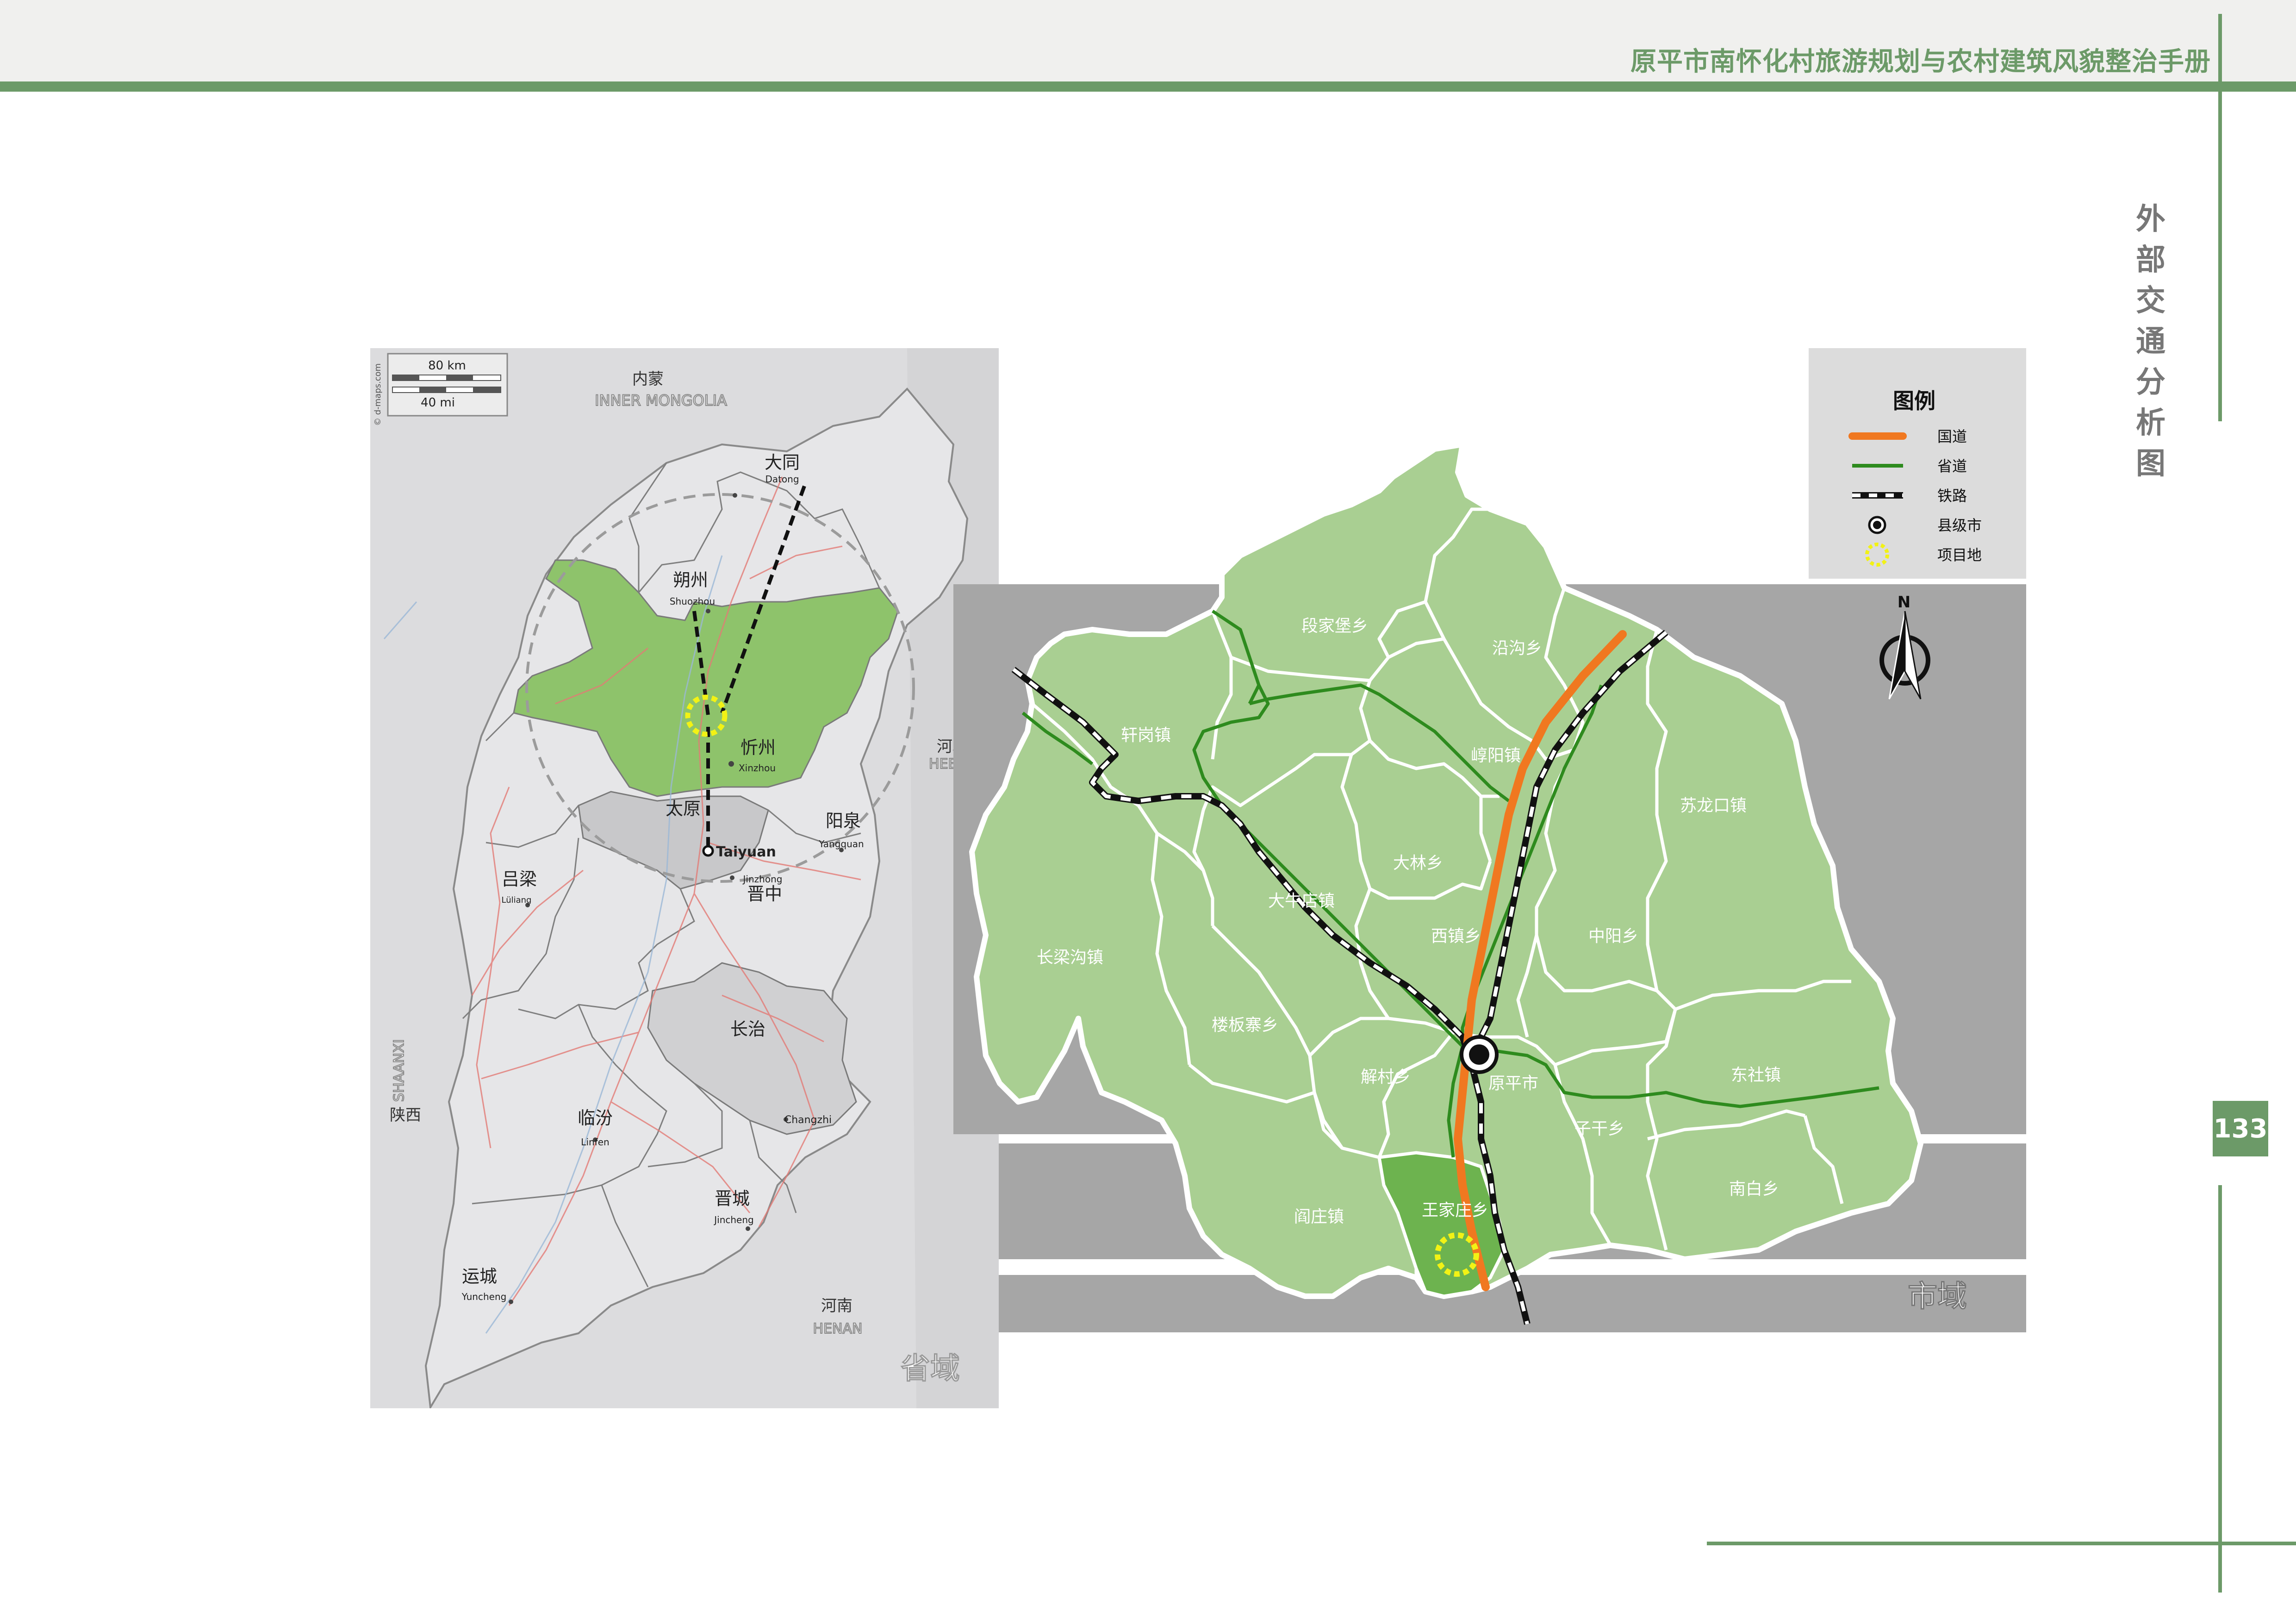 The height and width of the screenshot is (1624, 2296). Describe the element at coordinates (405, 1115) in the screenshot. I see `label-shaanxi: 陕西` at that location.